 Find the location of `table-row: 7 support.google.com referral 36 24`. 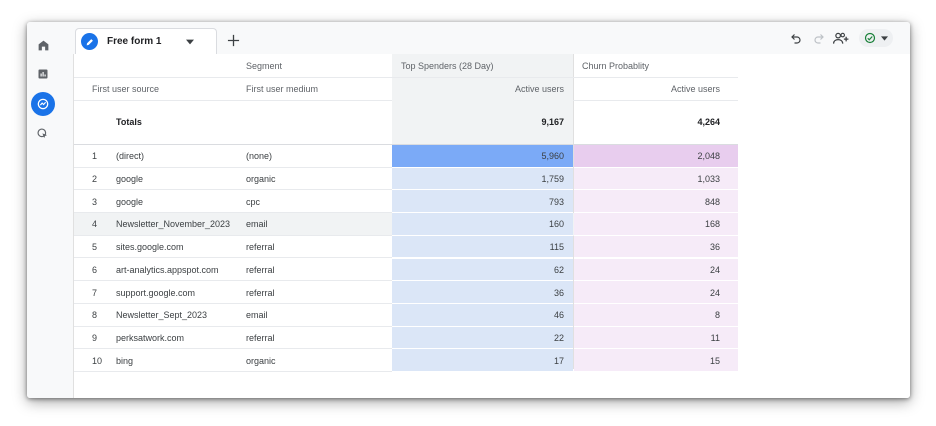

table-row: 7 support.google.com referral 36 24 is located at coordinates (406, 292).